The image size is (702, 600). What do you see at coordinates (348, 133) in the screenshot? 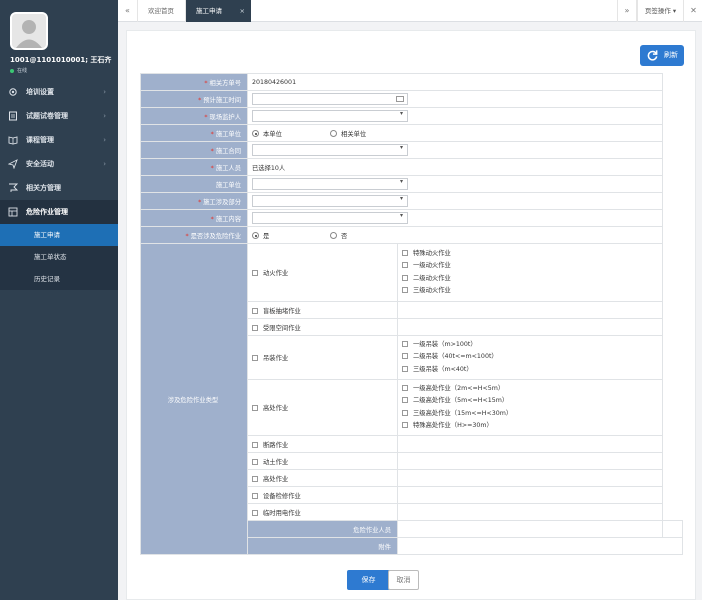
I see `unit-radio-related: 相关单位` at bounding box center [348, 133].